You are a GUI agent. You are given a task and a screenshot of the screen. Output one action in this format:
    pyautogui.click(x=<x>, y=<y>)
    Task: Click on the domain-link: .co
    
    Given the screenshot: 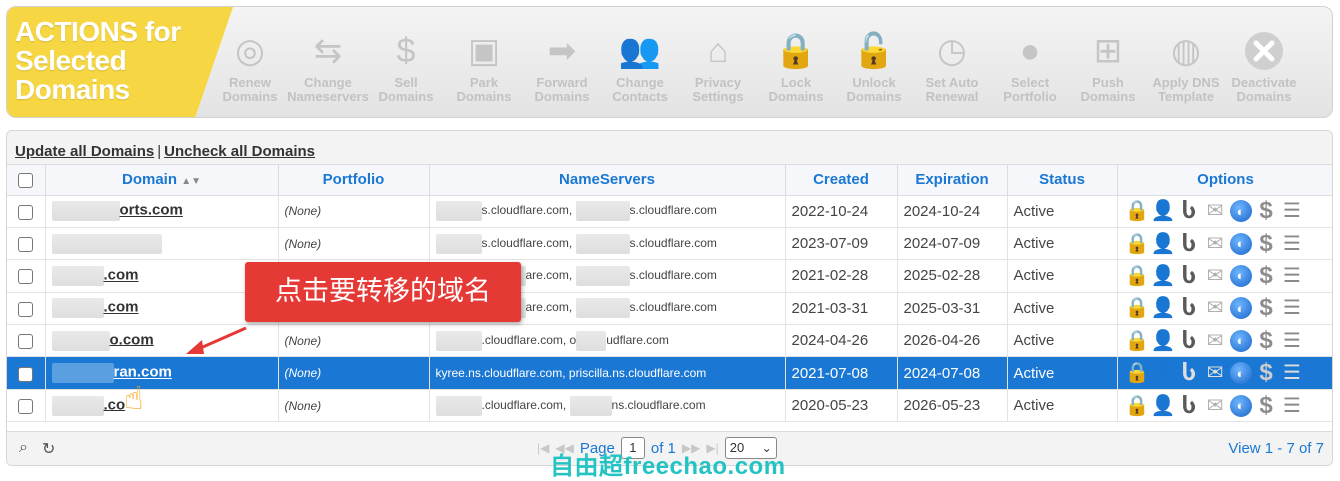 What is the action you would take?
    pyautogui.click(x=115, y=404)
    